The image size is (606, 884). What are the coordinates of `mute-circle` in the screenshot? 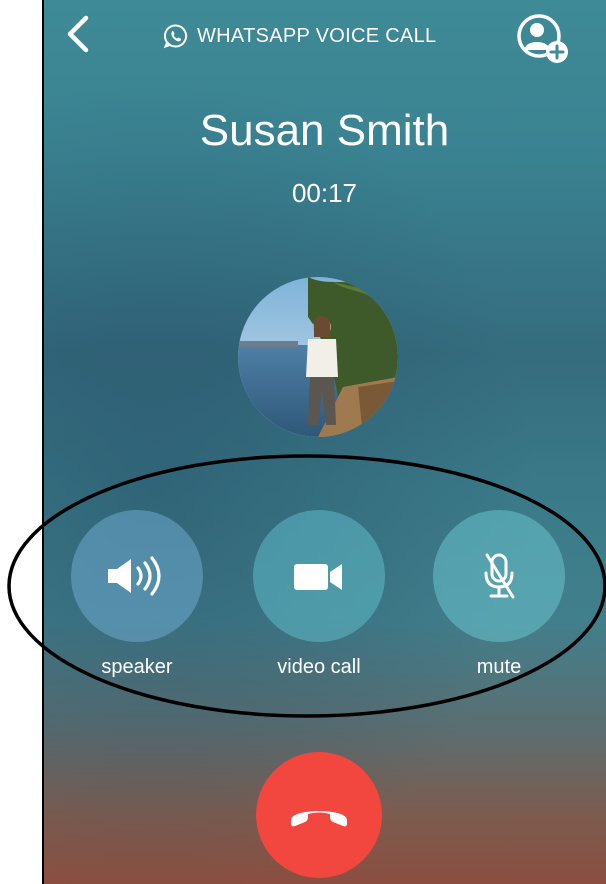 It's located at (499, 576).